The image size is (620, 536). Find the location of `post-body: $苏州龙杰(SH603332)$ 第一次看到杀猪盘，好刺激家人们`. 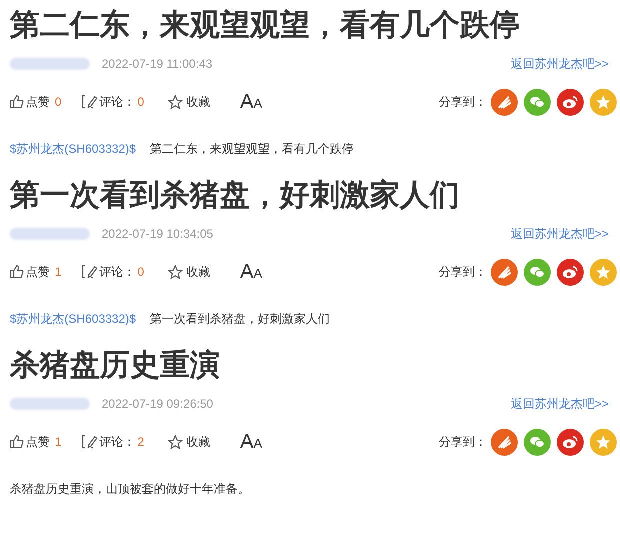

post-body: $苏州龙杰(SH603332)$ 第一次看到杀猪盘，好刺激家人们 is located at coordinates (171, 319).